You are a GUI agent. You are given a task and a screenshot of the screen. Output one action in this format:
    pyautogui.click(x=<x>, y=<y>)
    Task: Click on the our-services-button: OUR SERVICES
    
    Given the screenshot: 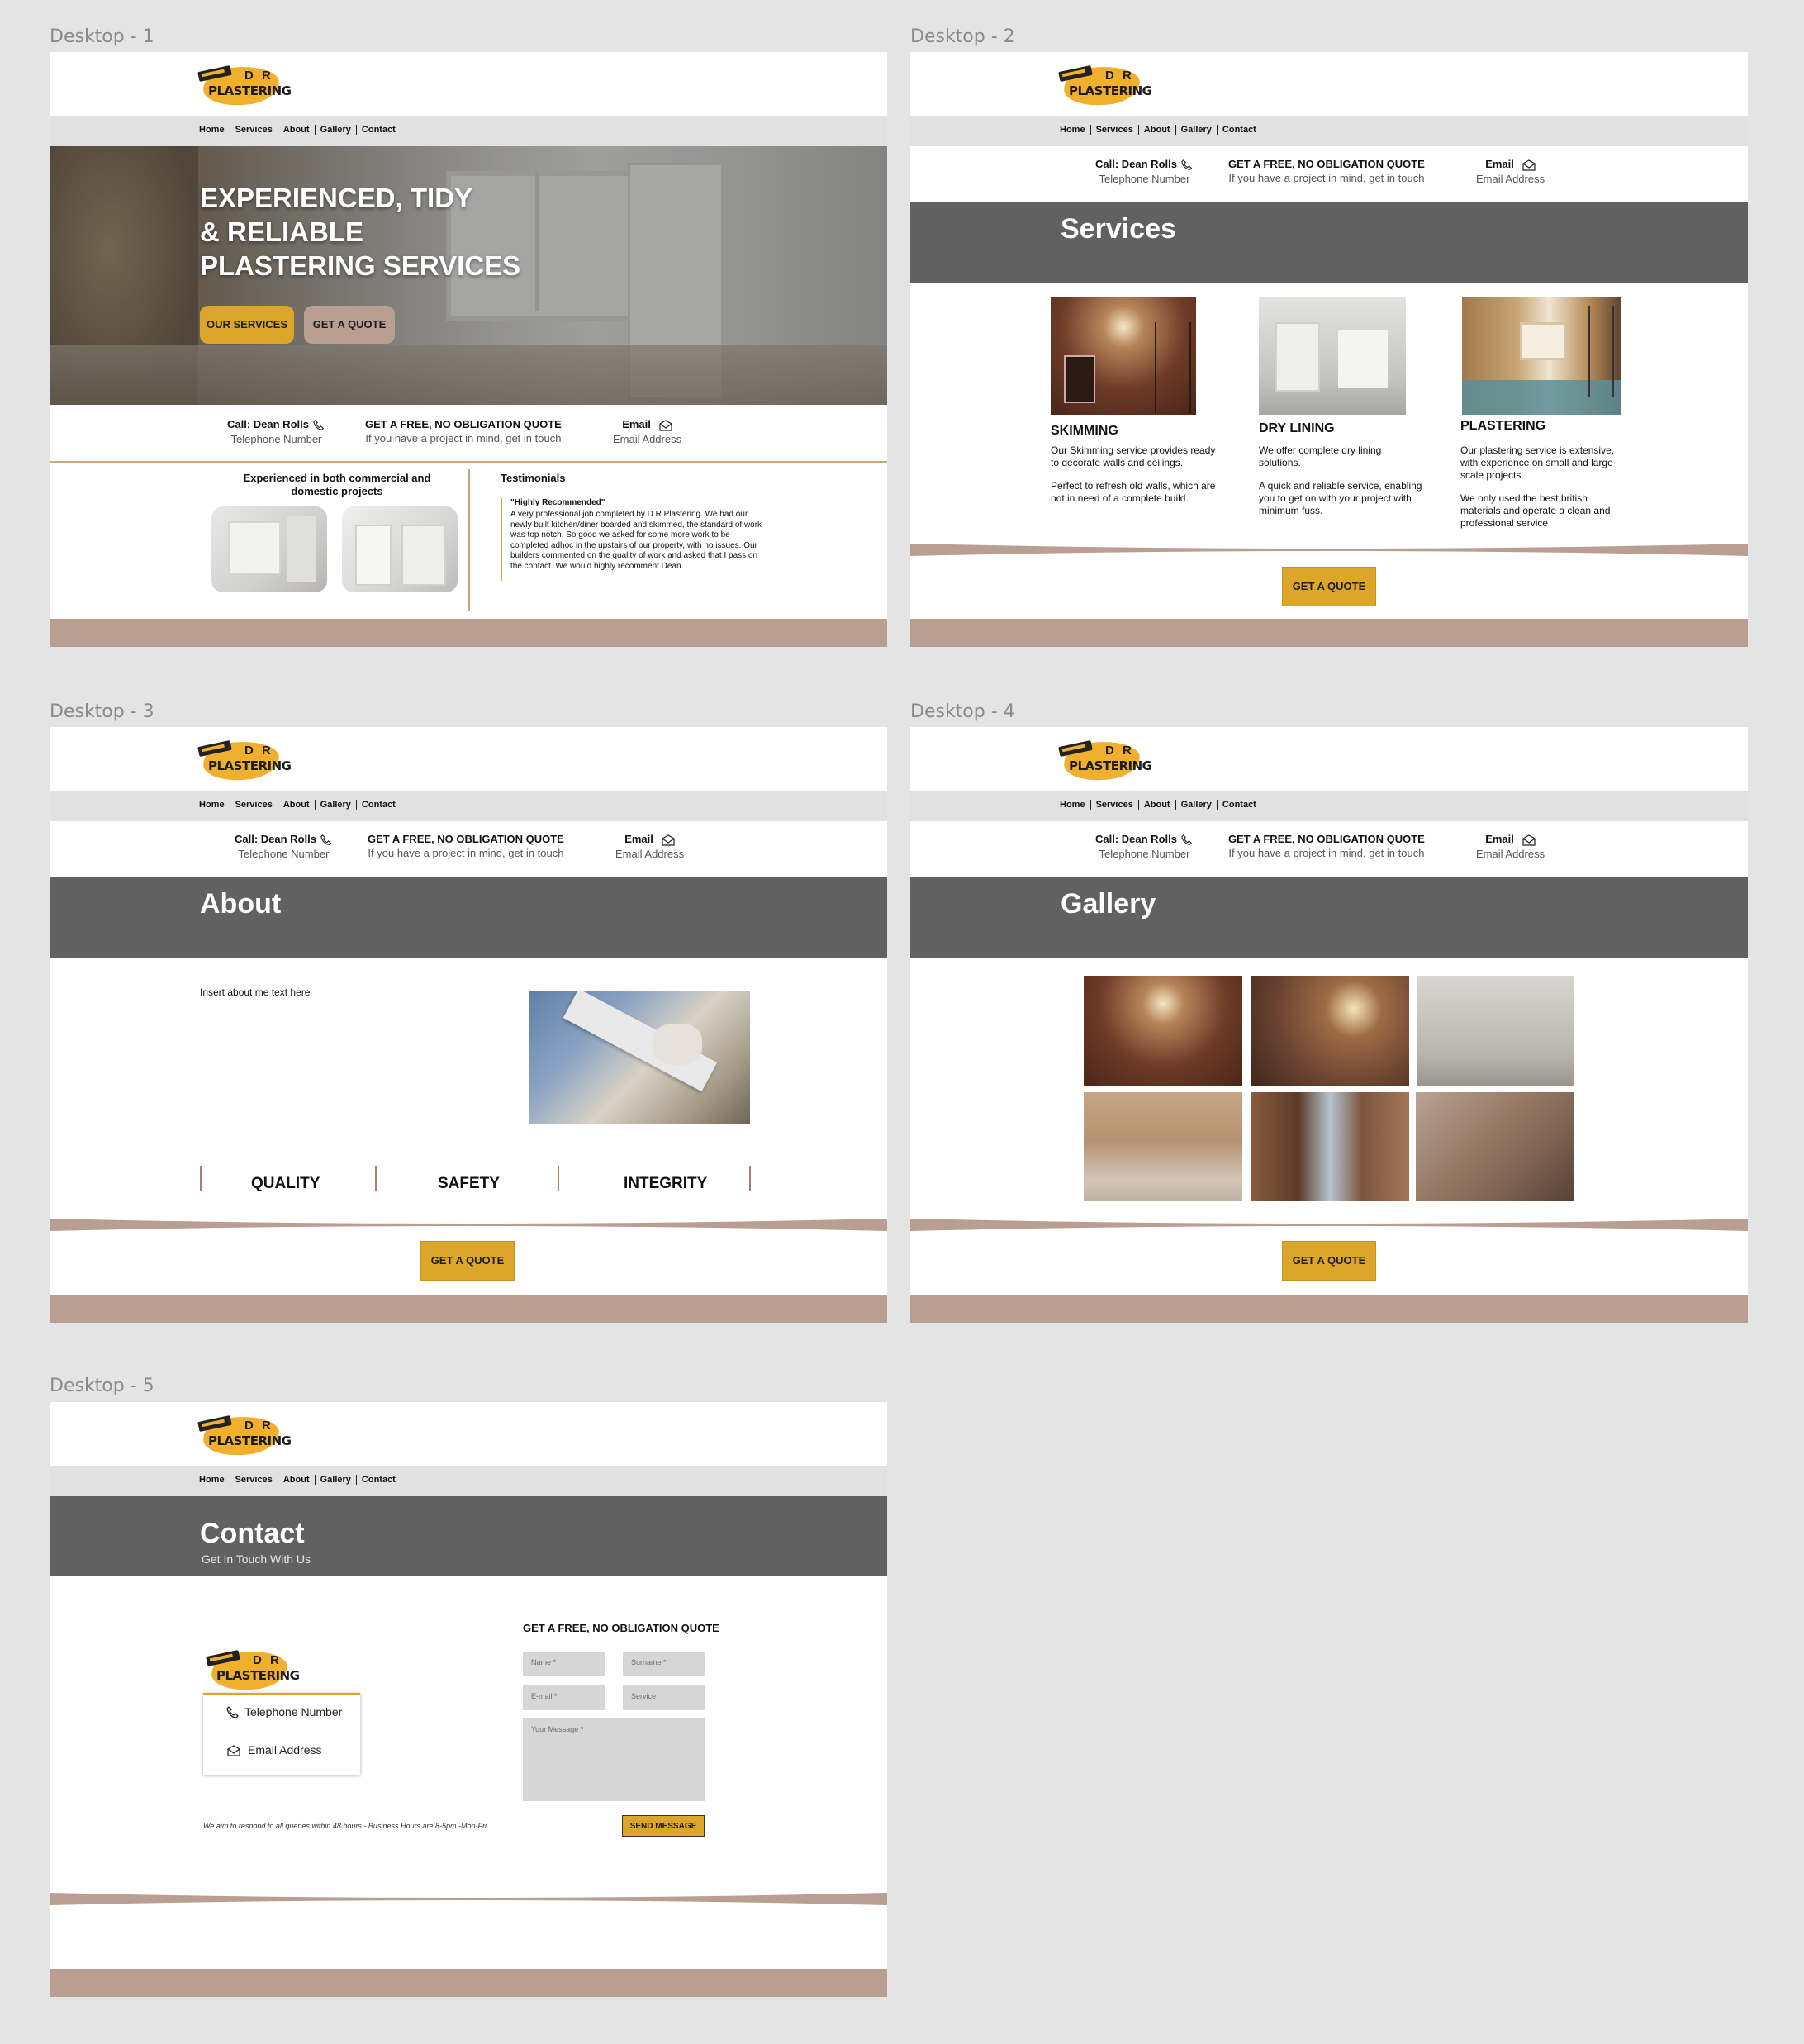 What is the action you would take?
    pyautogui.click(x=247, y=325)
    